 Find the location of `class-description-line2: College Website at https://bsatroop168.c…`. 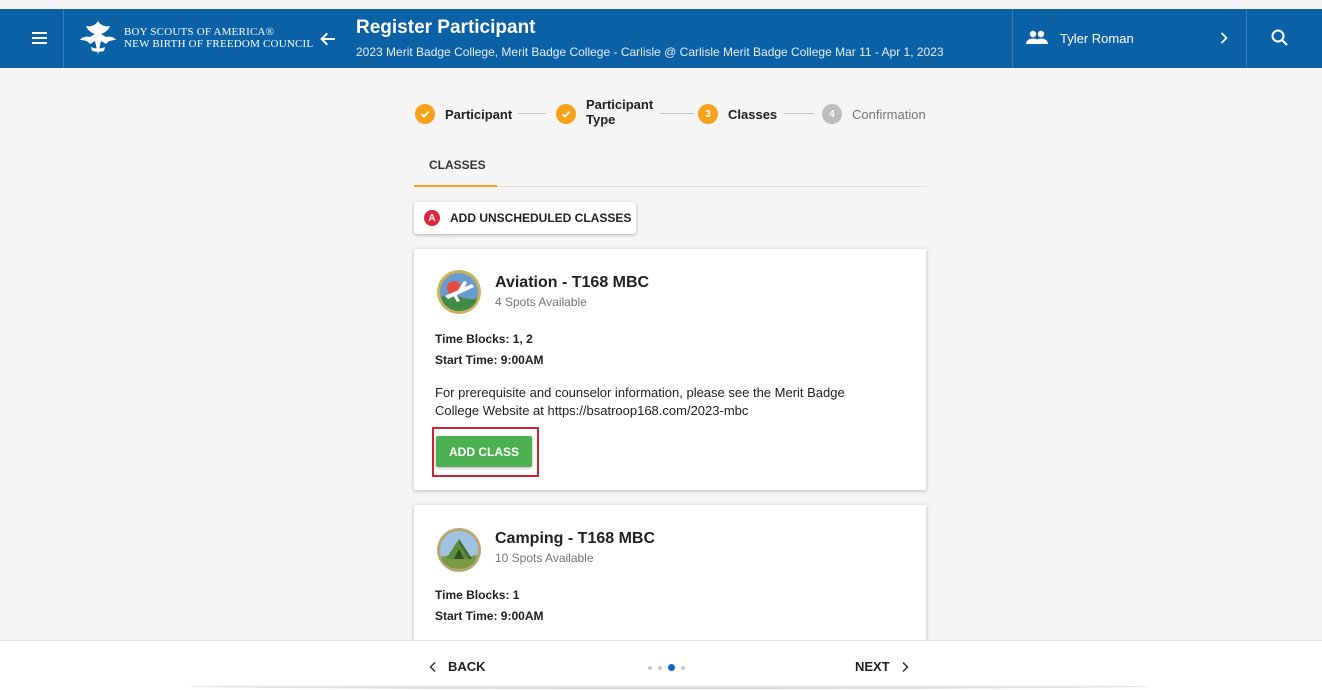

class-description-line2: College Website at https://bsatroop168.c… is located at coordinates (592, 410).